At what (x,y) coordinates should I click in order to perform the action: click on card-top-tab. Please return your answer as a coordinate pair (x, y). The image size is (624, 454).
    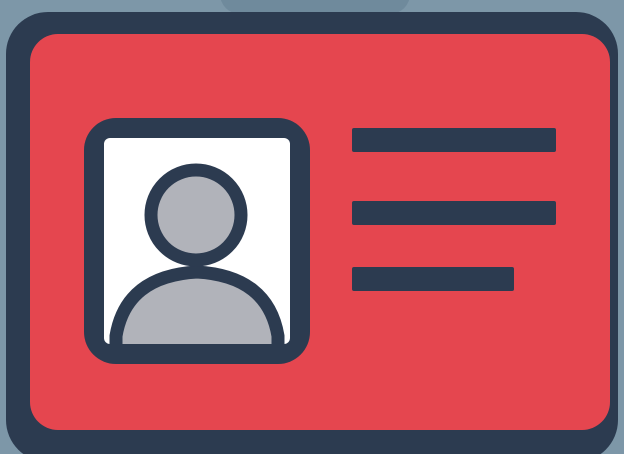
    Looking at the image, I should click on (315, 7).